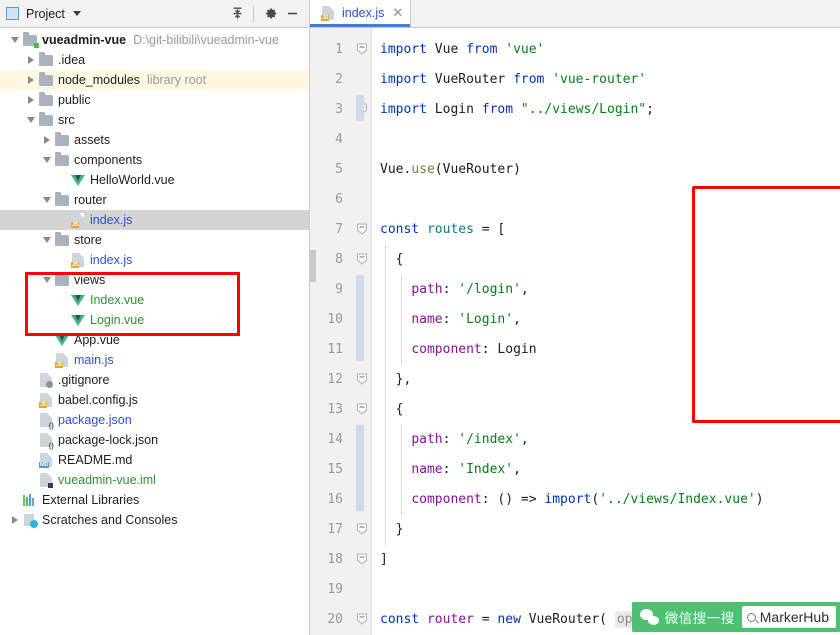 This screenshot has height=635, width=840. What do you see at coordinates (237, 14) in the screenshot?
I see `collapse-all-icon` at bounding box center [237, 14].